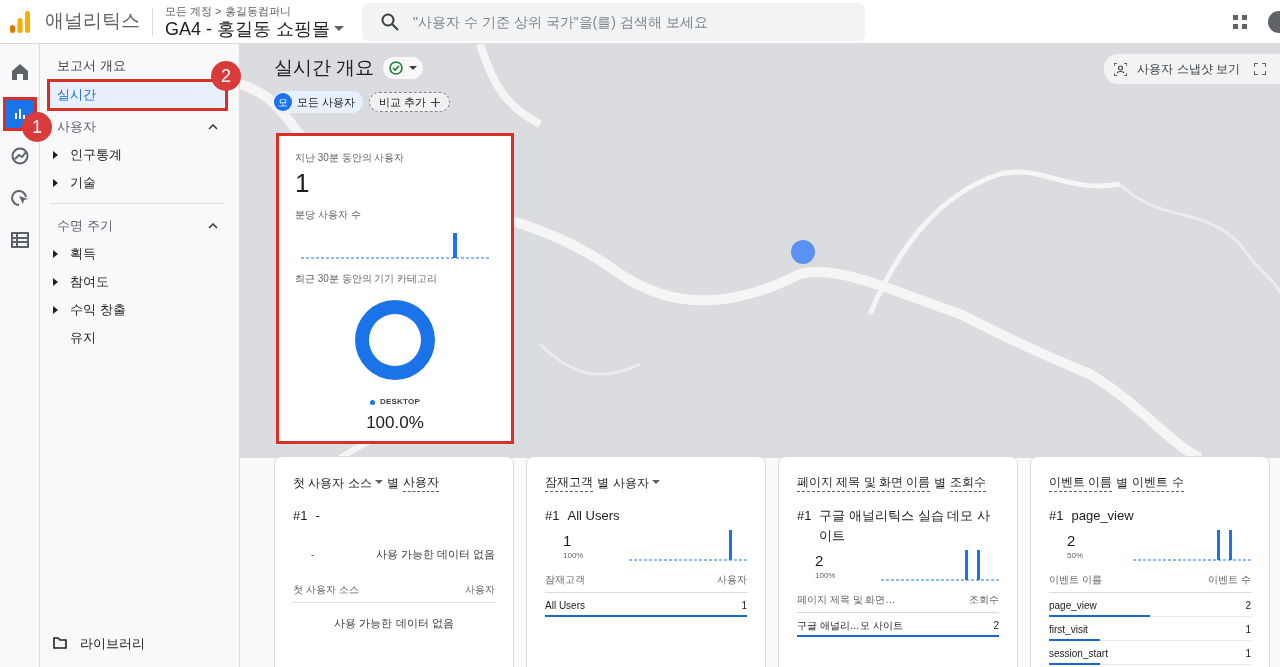  What do you see at coordinates (83, 183) in the screenshot?
I see `nav-item: 기술` at bounding box center [83, 183].